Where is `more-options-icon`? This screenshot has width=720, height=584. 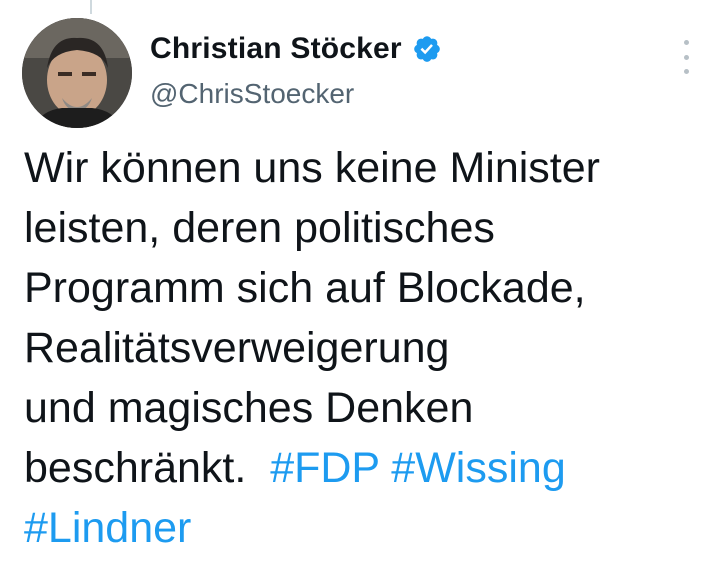
more-options-icon is located at coordinates (686, 57).